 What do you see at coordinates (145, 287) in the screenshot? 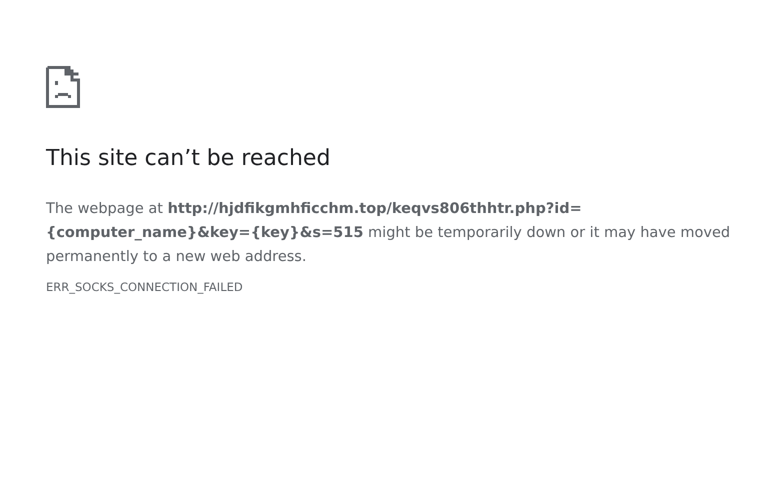
I see `error-code: ERR_SOCKS_CONNECTION_FAILED` at bounding box center [145, 287].